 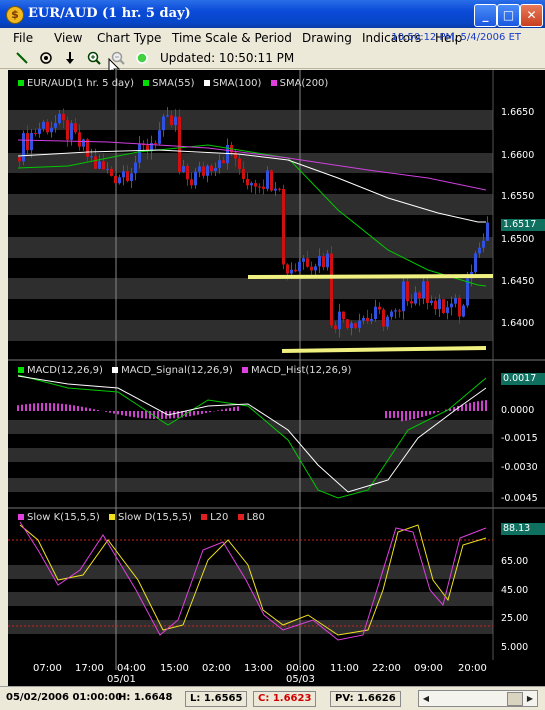 What do you see at coordinates (272, 62) in the screenshot?
I see `toolbar: Updated: 10:50:11 PM` at bounding box center [272, 62].